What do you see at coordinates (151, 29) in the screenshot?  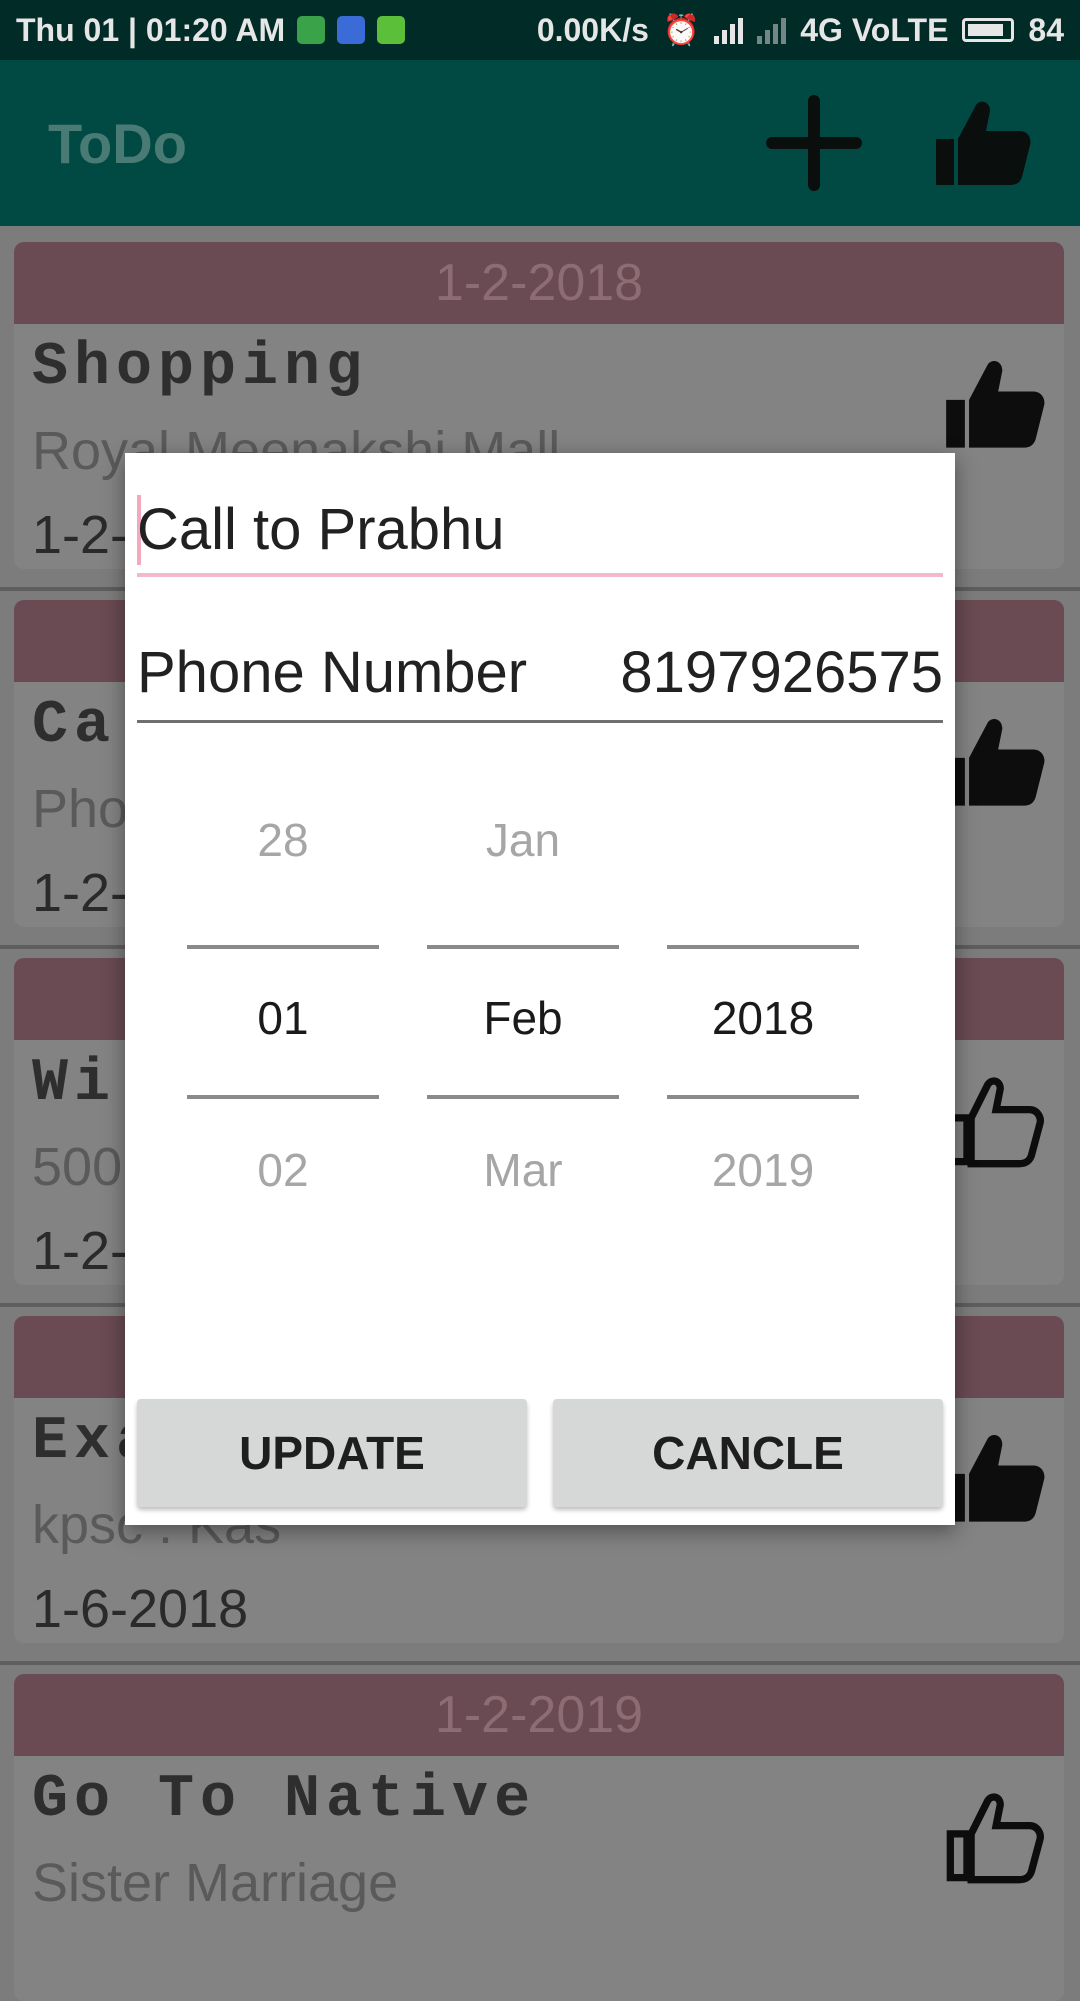 I see `status-time: Thu 01 | 01:20 AM` at bounding box center [151, 29].